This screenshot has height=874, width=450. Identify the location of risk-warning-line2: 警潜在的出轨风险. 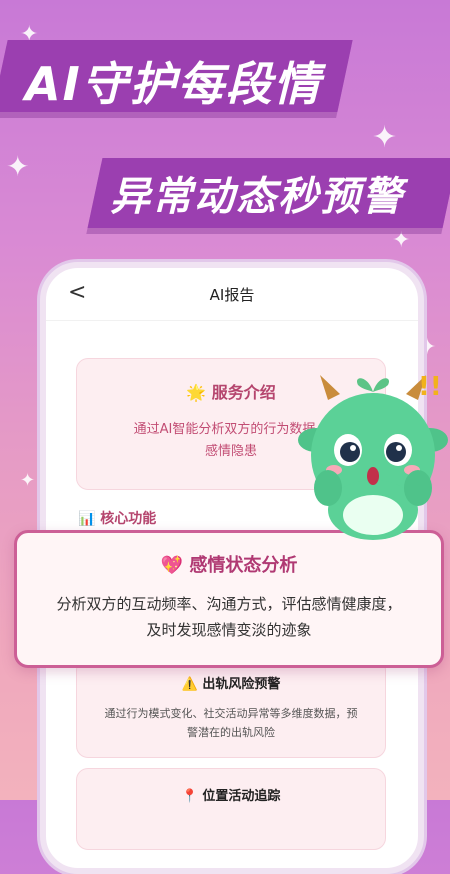
(231, 732).